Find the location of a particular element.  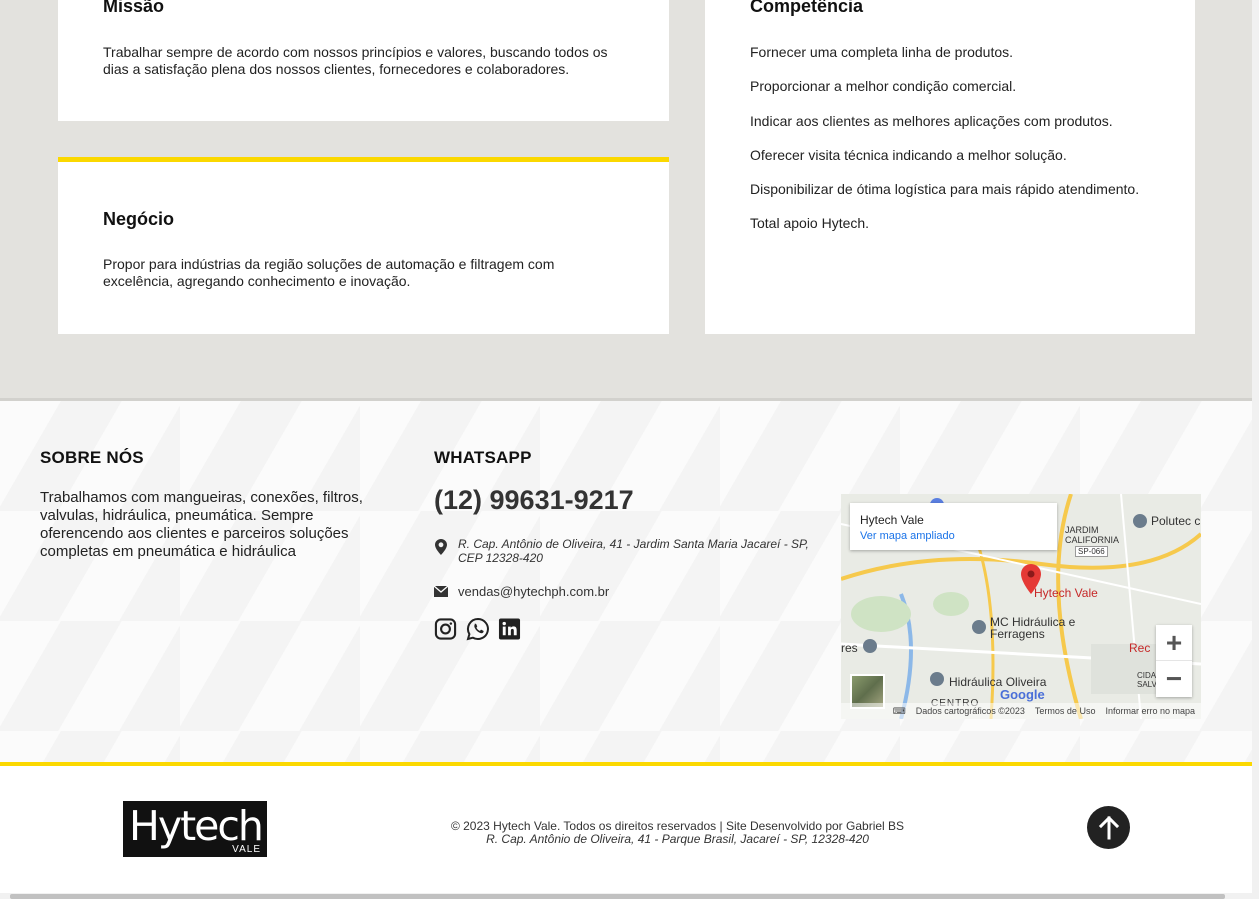

map-label-jardim: JARDIM CALIFORNIA is located at coordinates (1092, 535).